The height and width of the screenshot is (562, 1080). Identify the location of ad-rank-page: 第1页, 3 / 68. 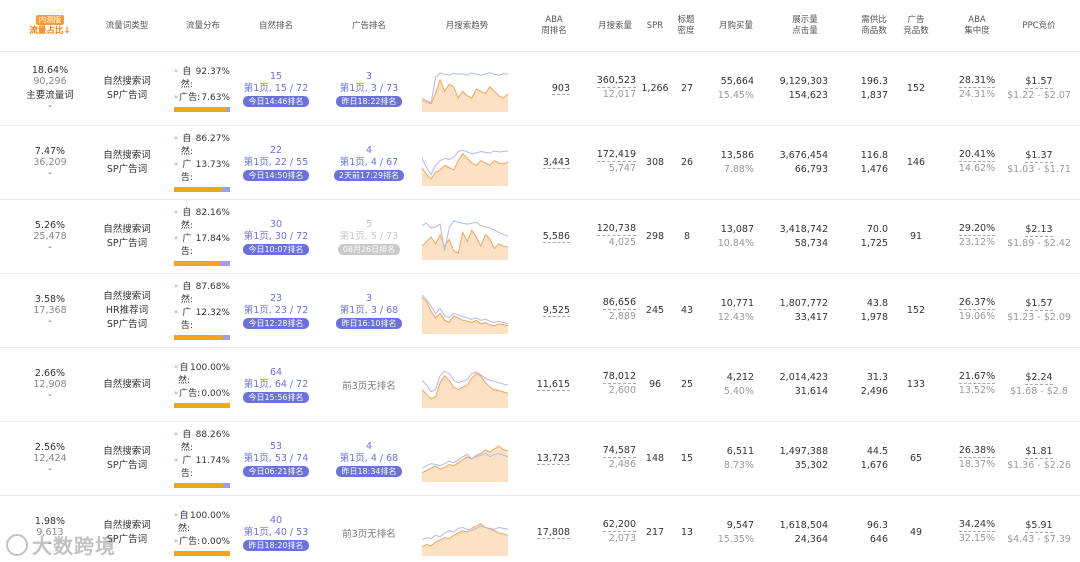
(369, 311).